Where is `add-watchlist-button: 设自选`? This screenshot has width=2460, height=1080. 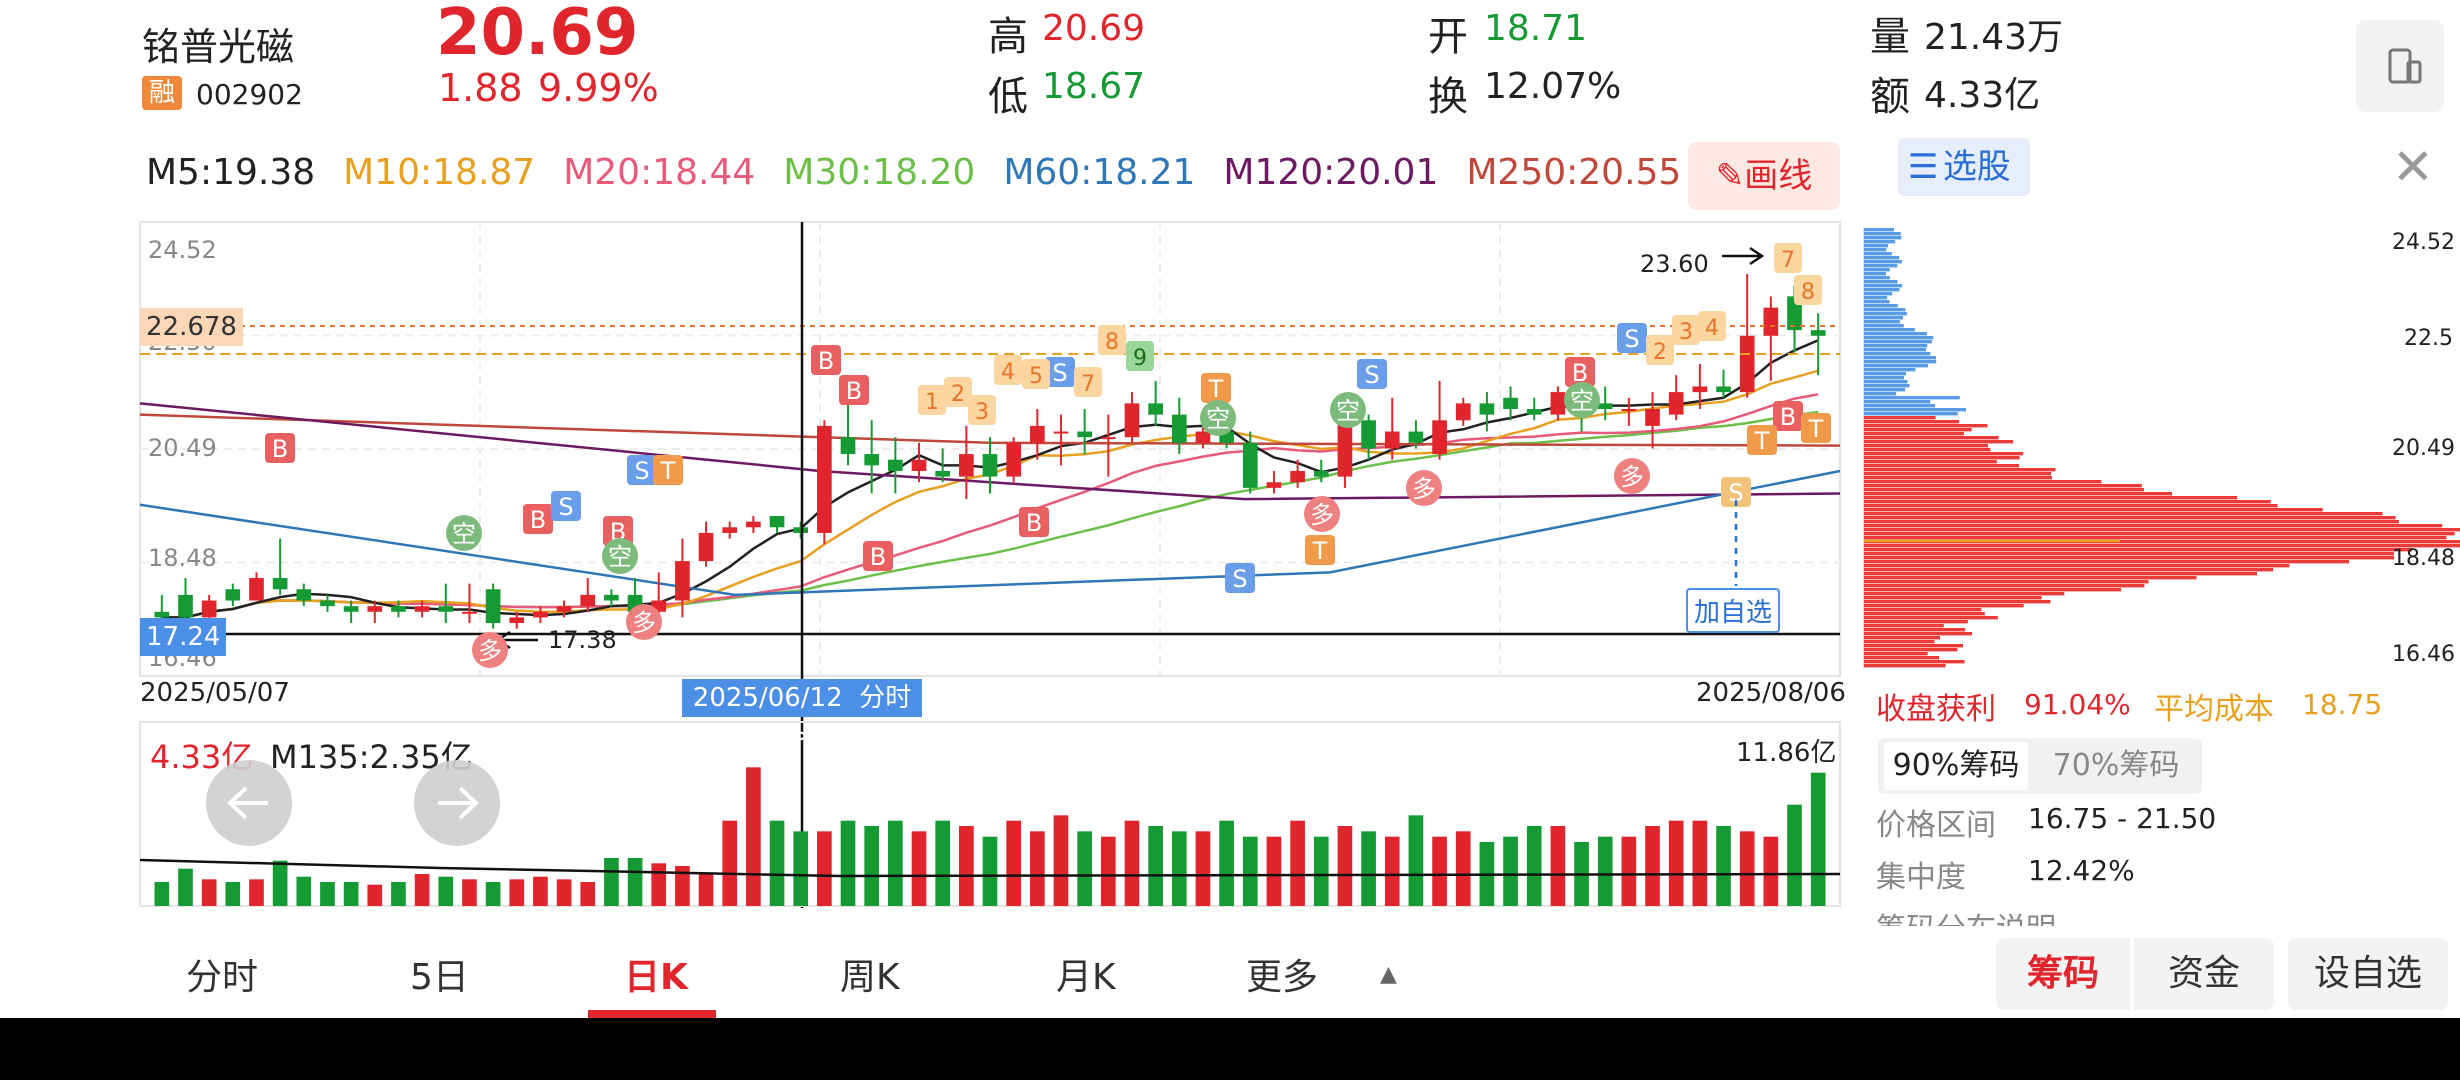
add-watchlist-button: 设自选 is located at coordinates (2368, 974).